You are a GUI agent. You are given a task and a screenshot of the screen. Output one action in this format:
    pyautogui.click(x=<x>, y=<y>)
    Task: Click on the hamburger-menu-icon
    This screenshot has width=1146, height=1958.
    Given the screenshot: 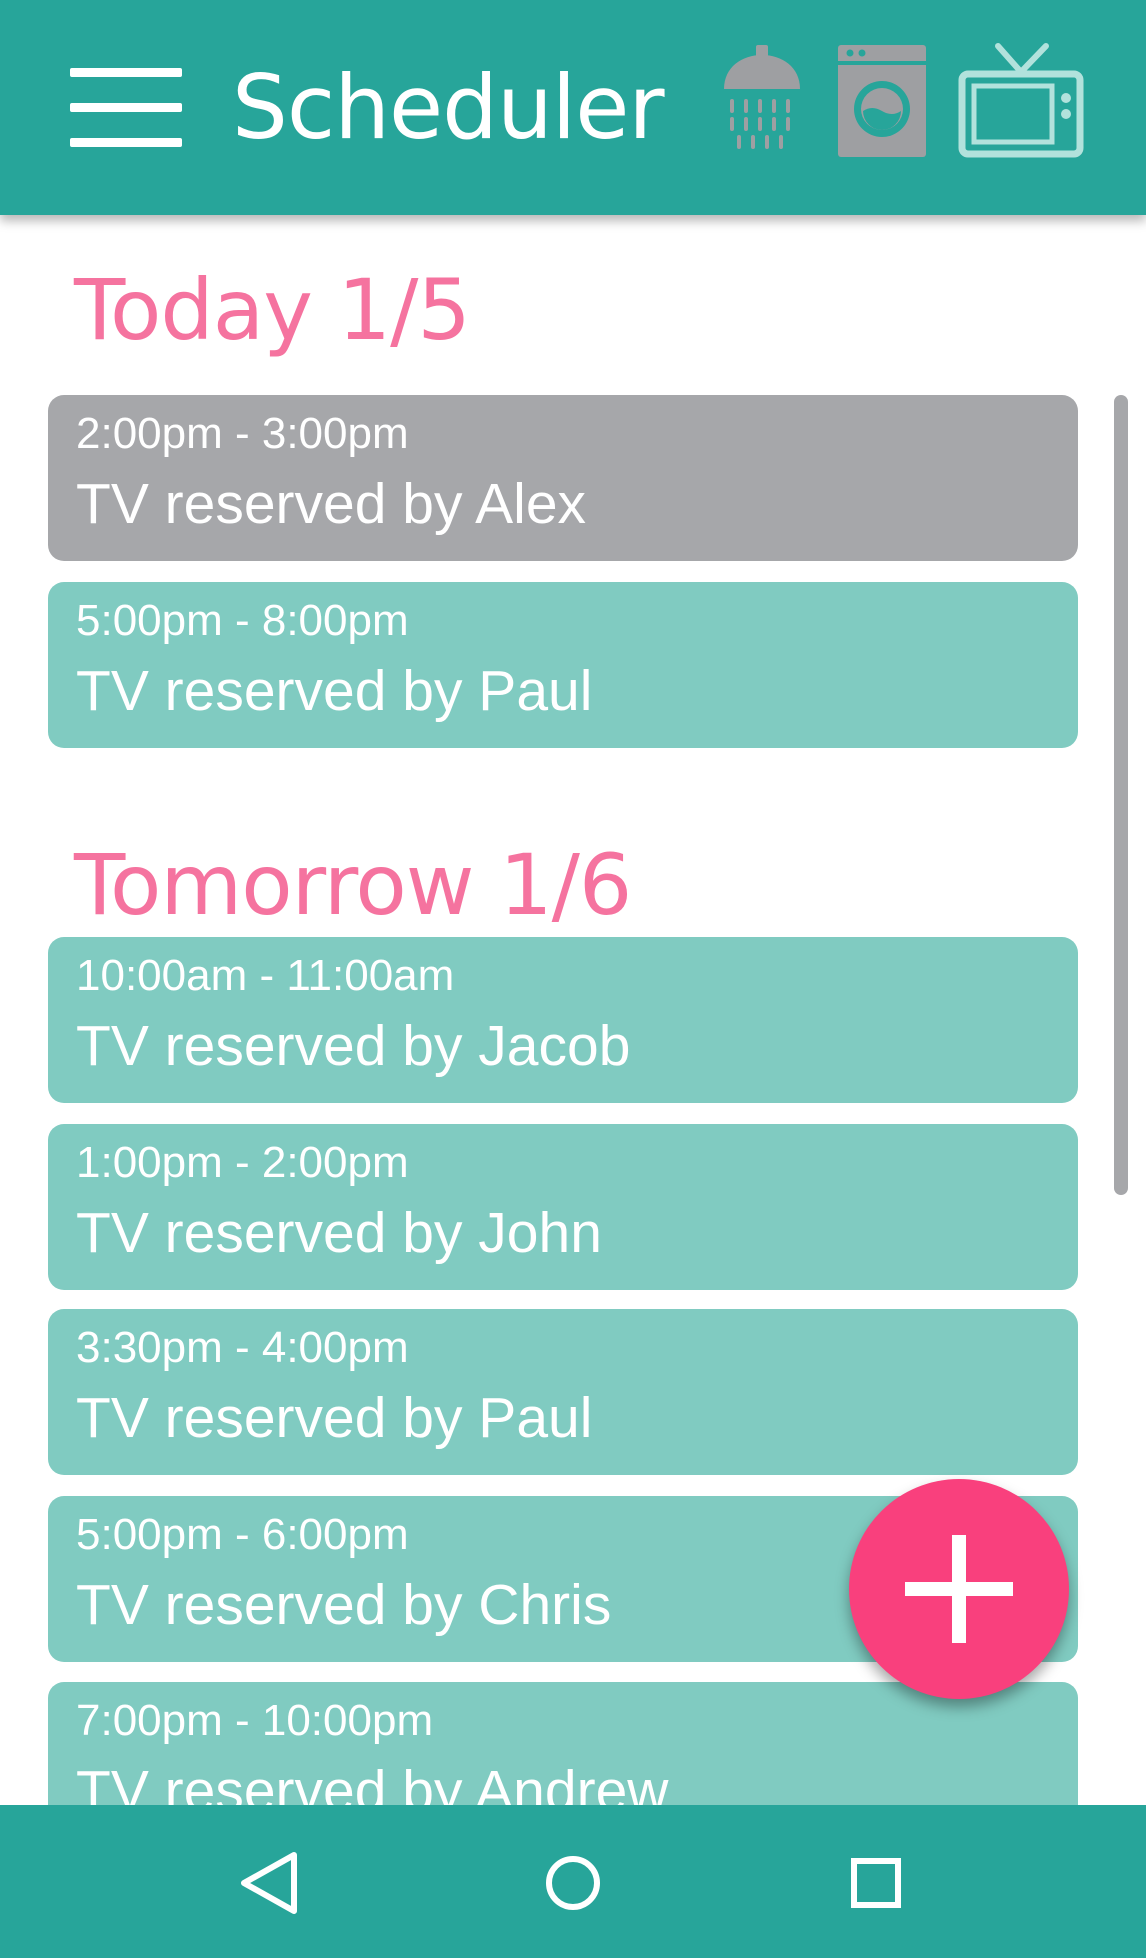 What is the action you would take?
    pyautogui.click(x=126, y=108)
    